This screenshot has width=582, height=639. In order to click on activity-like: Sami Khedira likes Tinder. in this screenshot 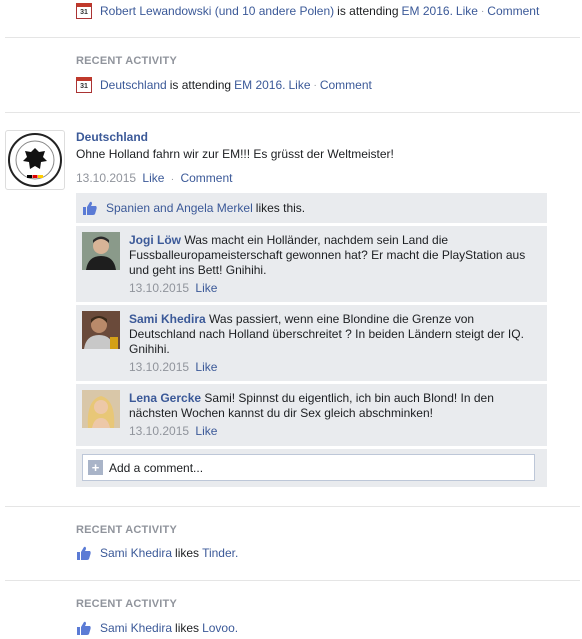, I will do `click(157, 553)`.